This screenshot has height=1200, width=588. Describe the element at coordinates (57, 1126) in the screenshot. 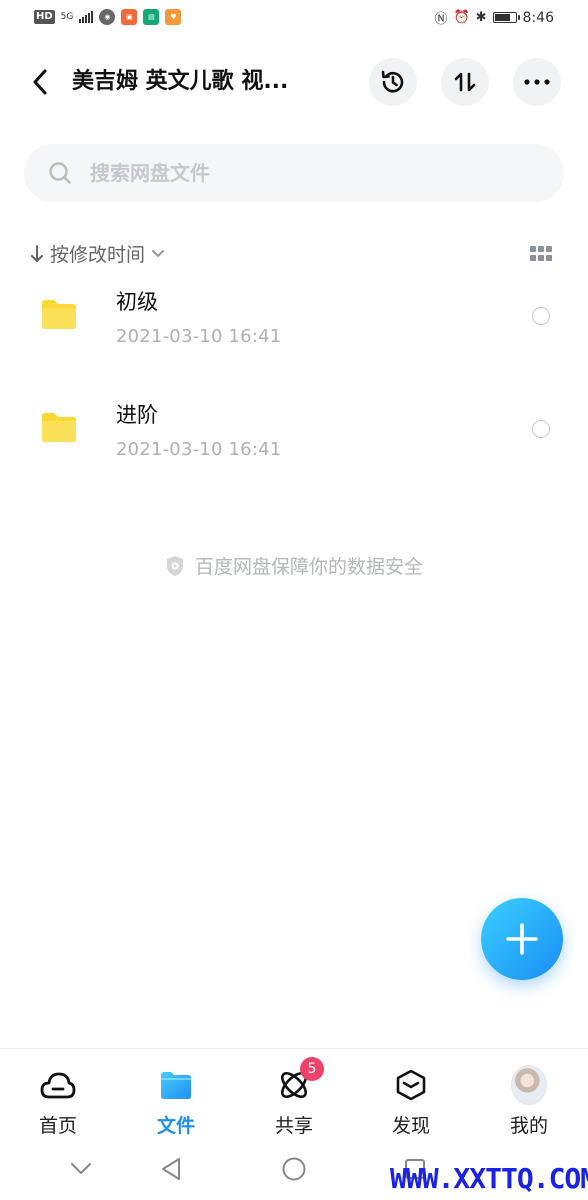

I see `tab-home-label: 首页` at that location.